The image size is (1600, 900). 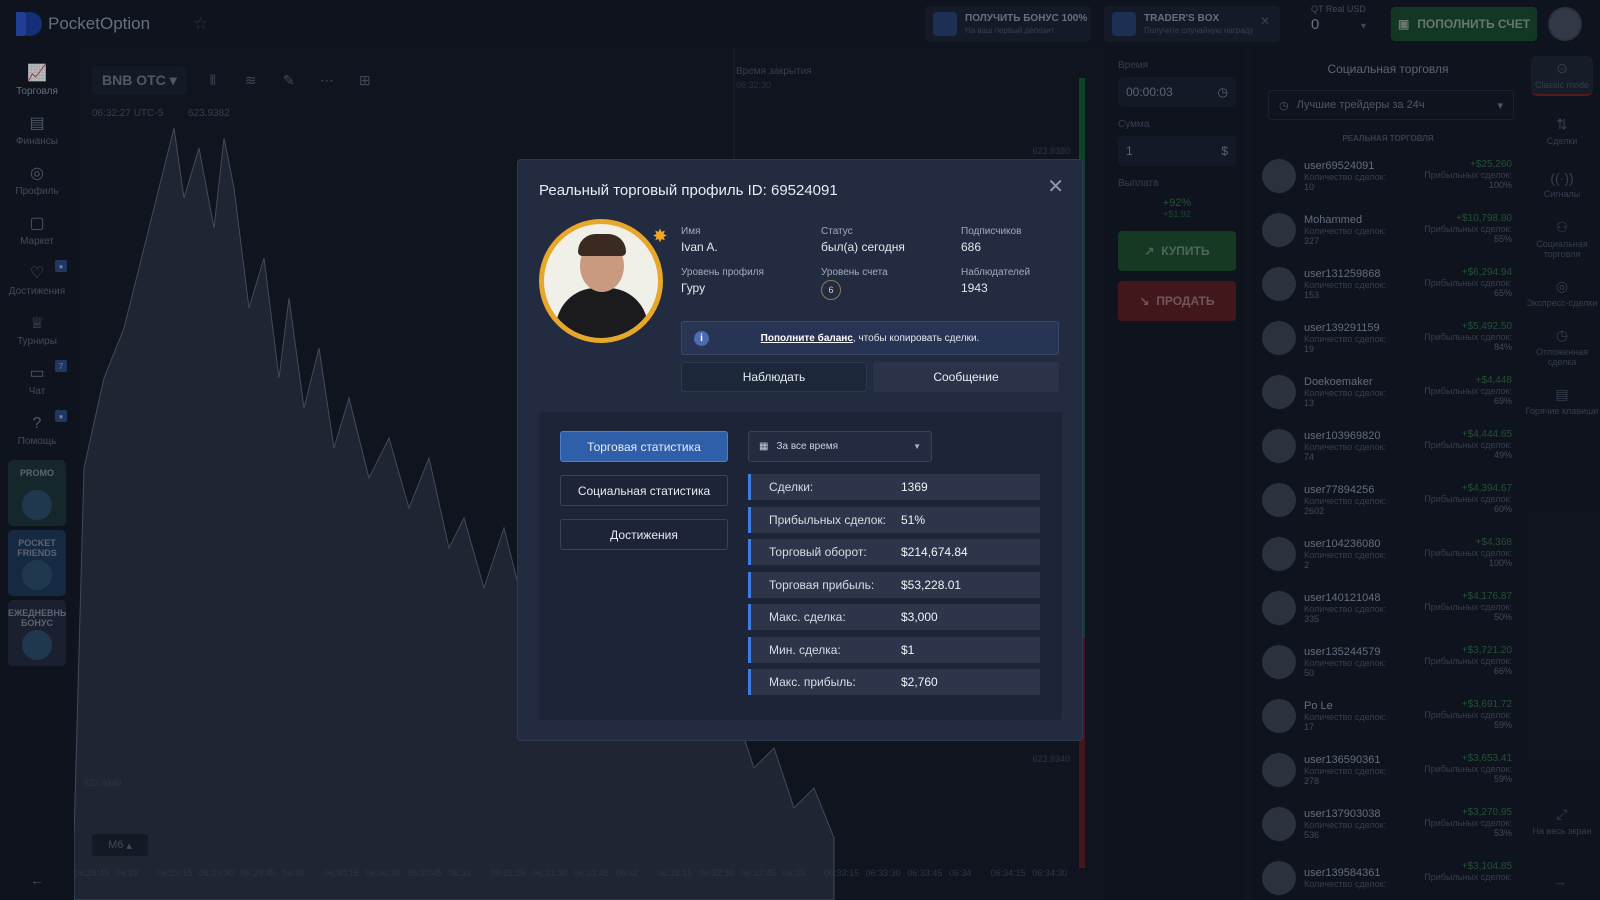 I want to click on top-up-link: Пополните баланс, so click(x=807, y=338).